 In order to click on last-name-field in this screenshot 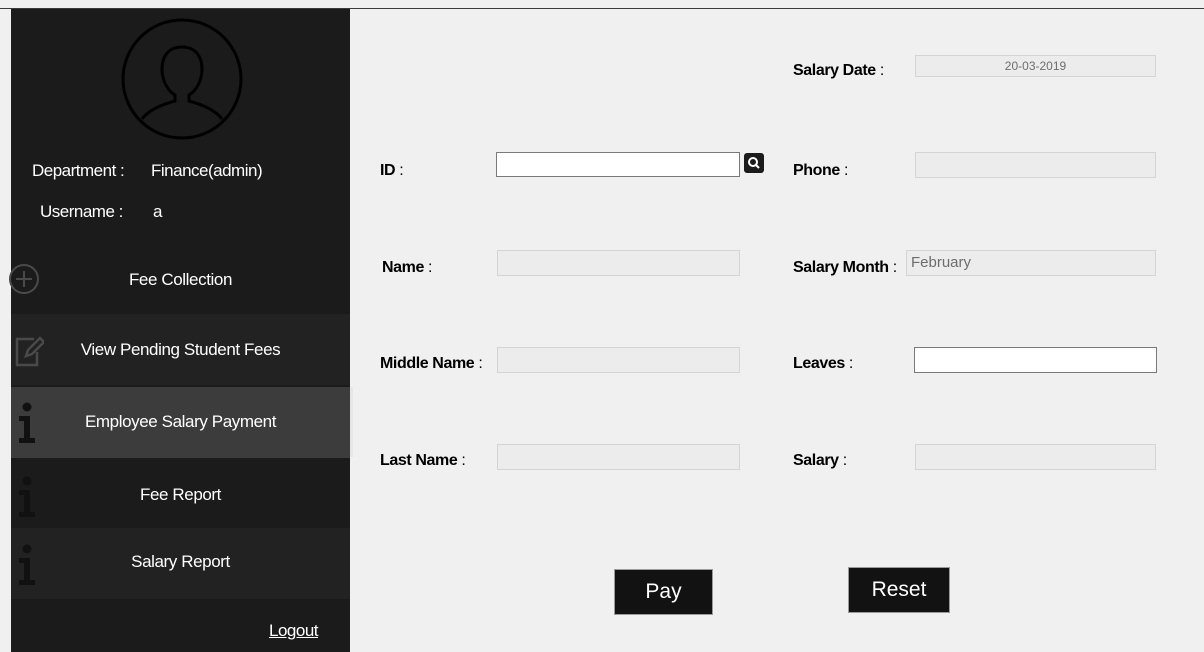, I will do `click(618, 457)`.